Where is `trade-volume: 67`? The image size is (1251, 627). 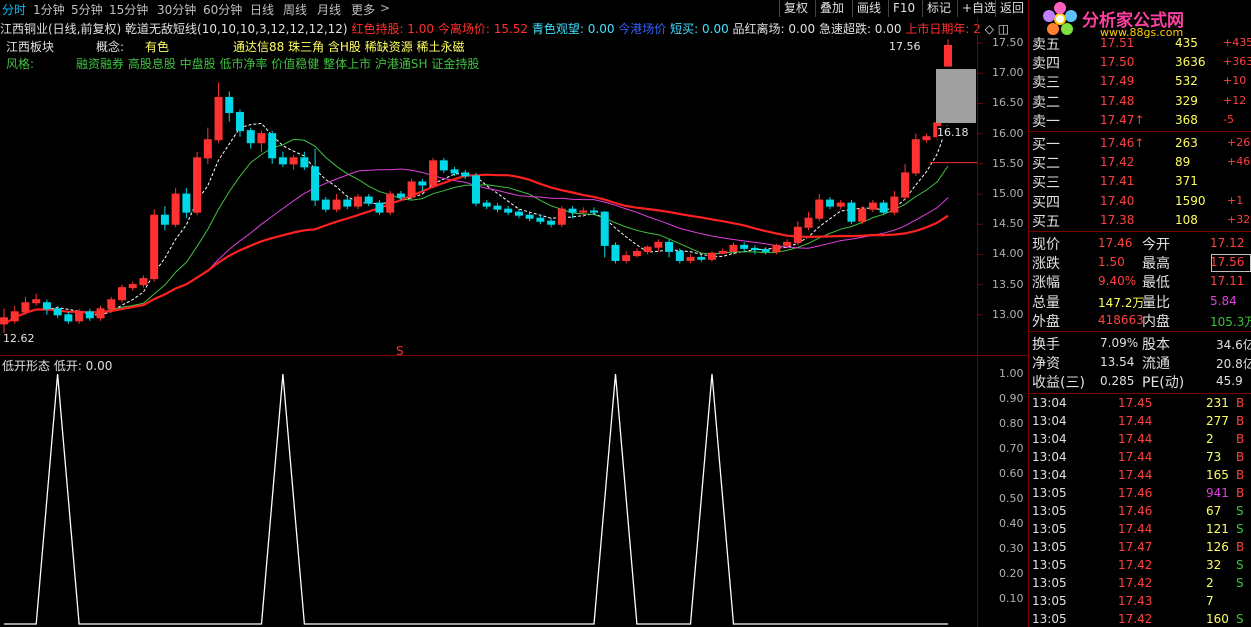 trade-volume: 67 is located at coordinates (1214, 510).